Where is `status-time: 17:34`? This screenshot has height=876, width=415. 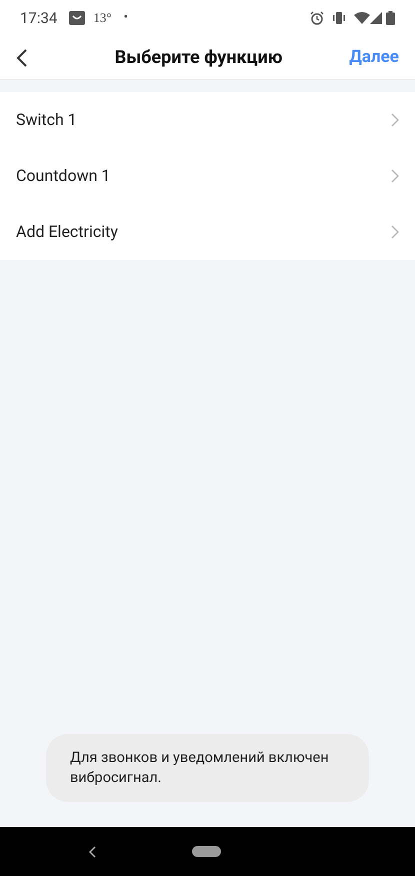 status-time: 17:34 is located at coordinates (39, 18).